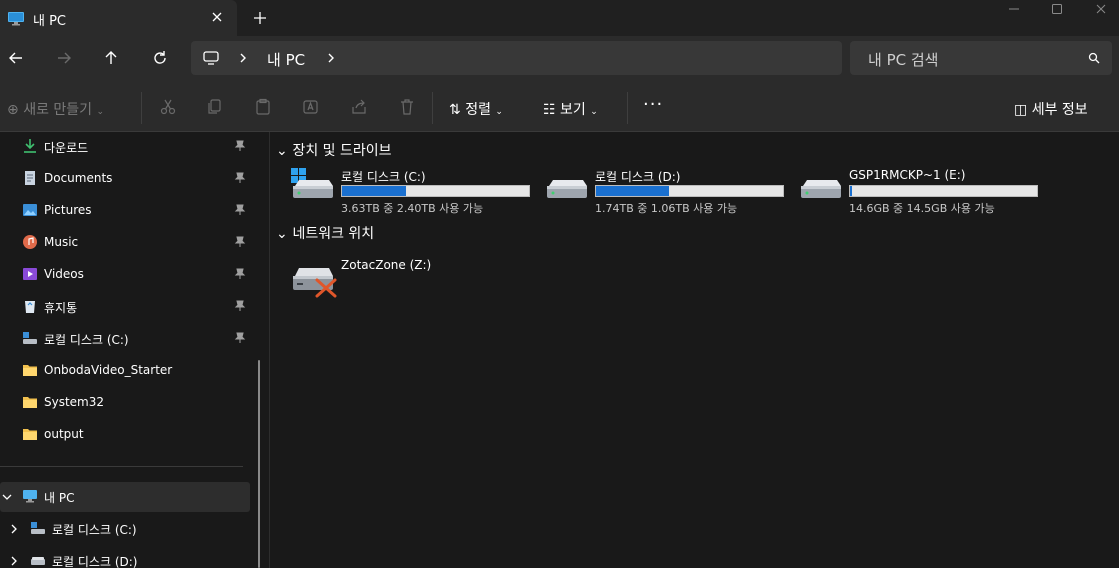 Image resolution: width=1119 pixels, height=568 pixels. I want to click on new-button: ⊕ 새로 만들기 ⌄, so click(55, 109).